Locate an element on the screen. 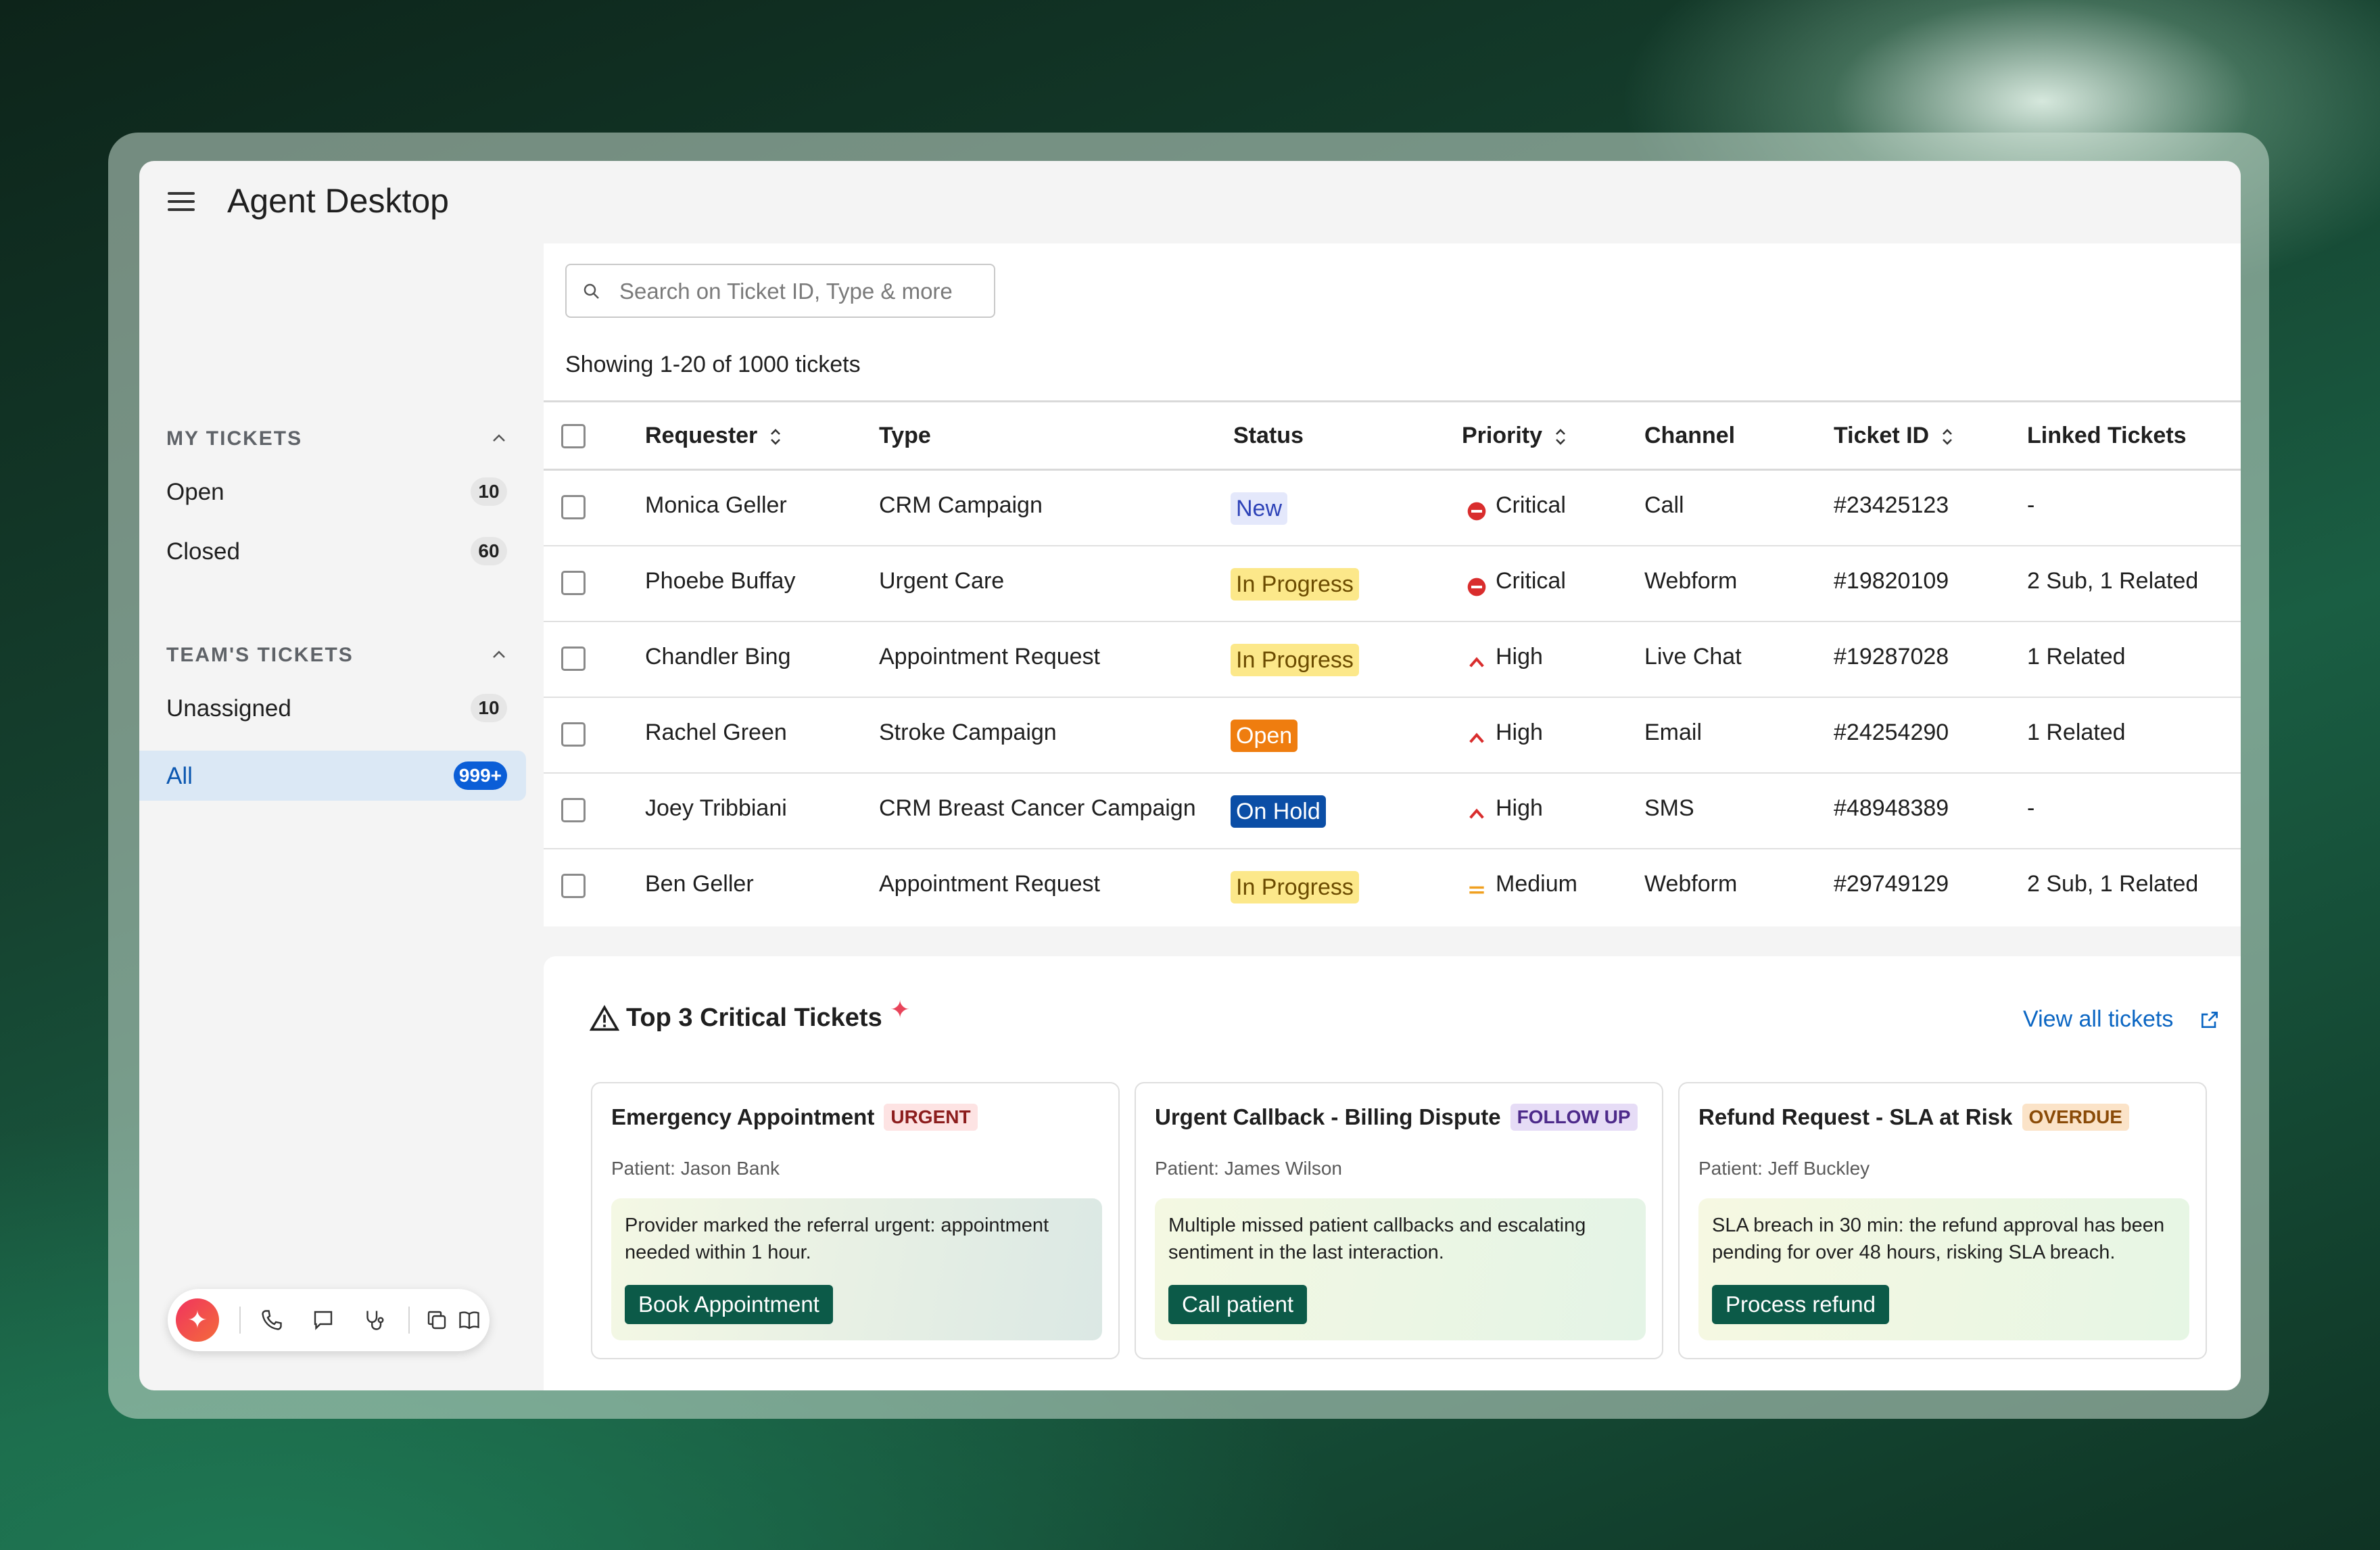  sidebar-item-closed: Closed 60 is located at coordinates (333, 551).